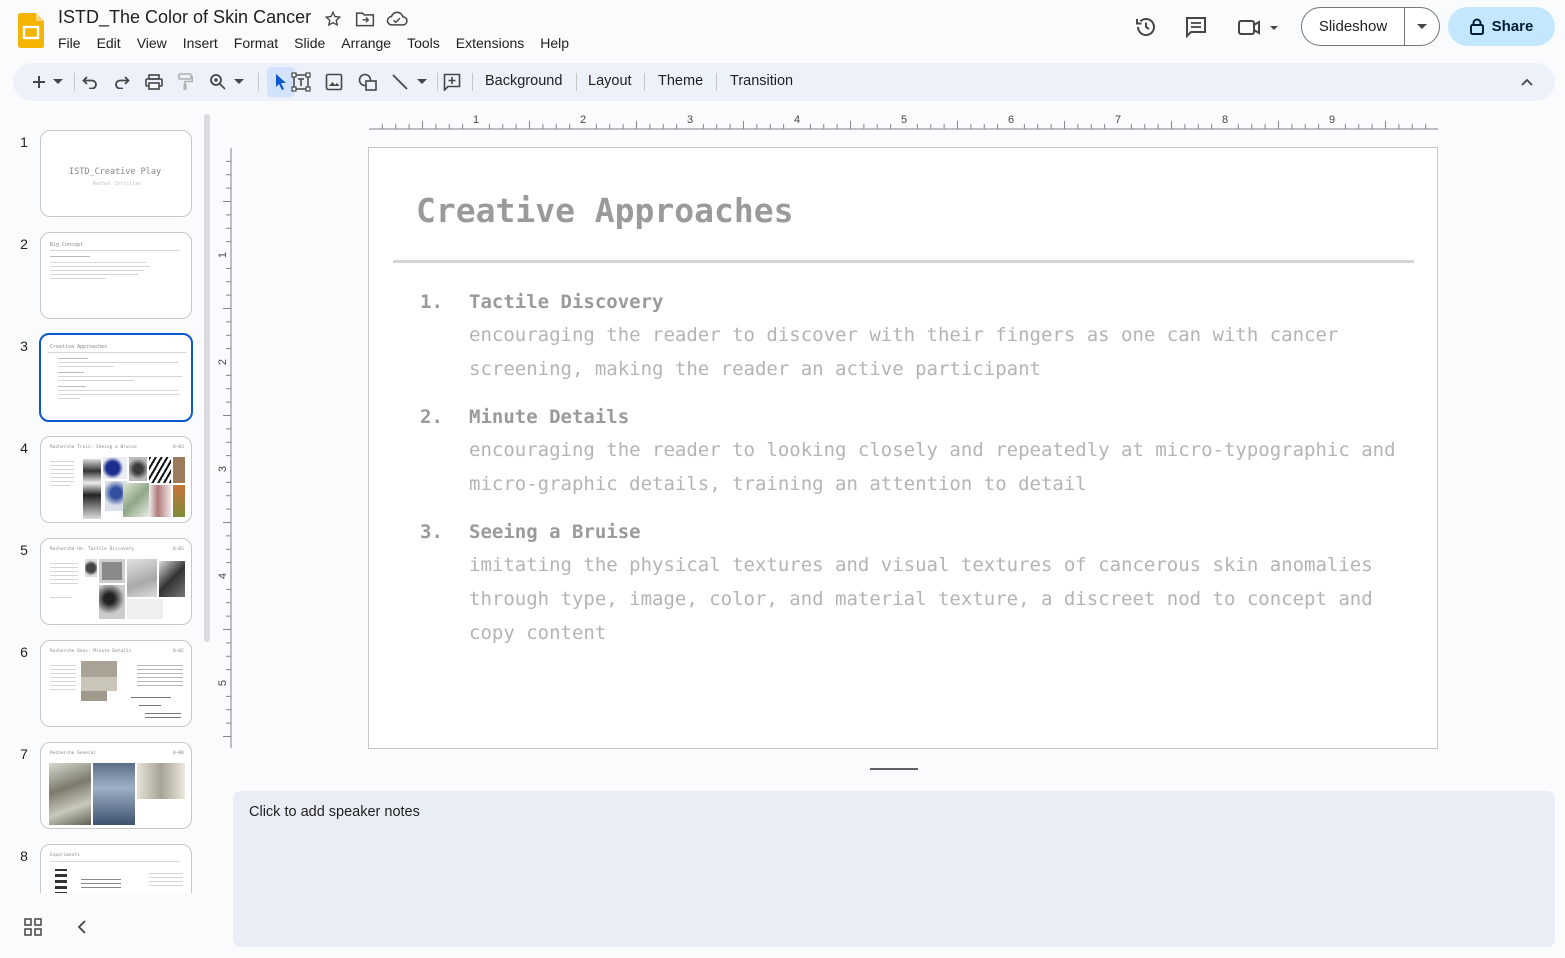 This screenshot has height=958, width=1565. I want to click on theme-button: Theme, so click(680, 81).